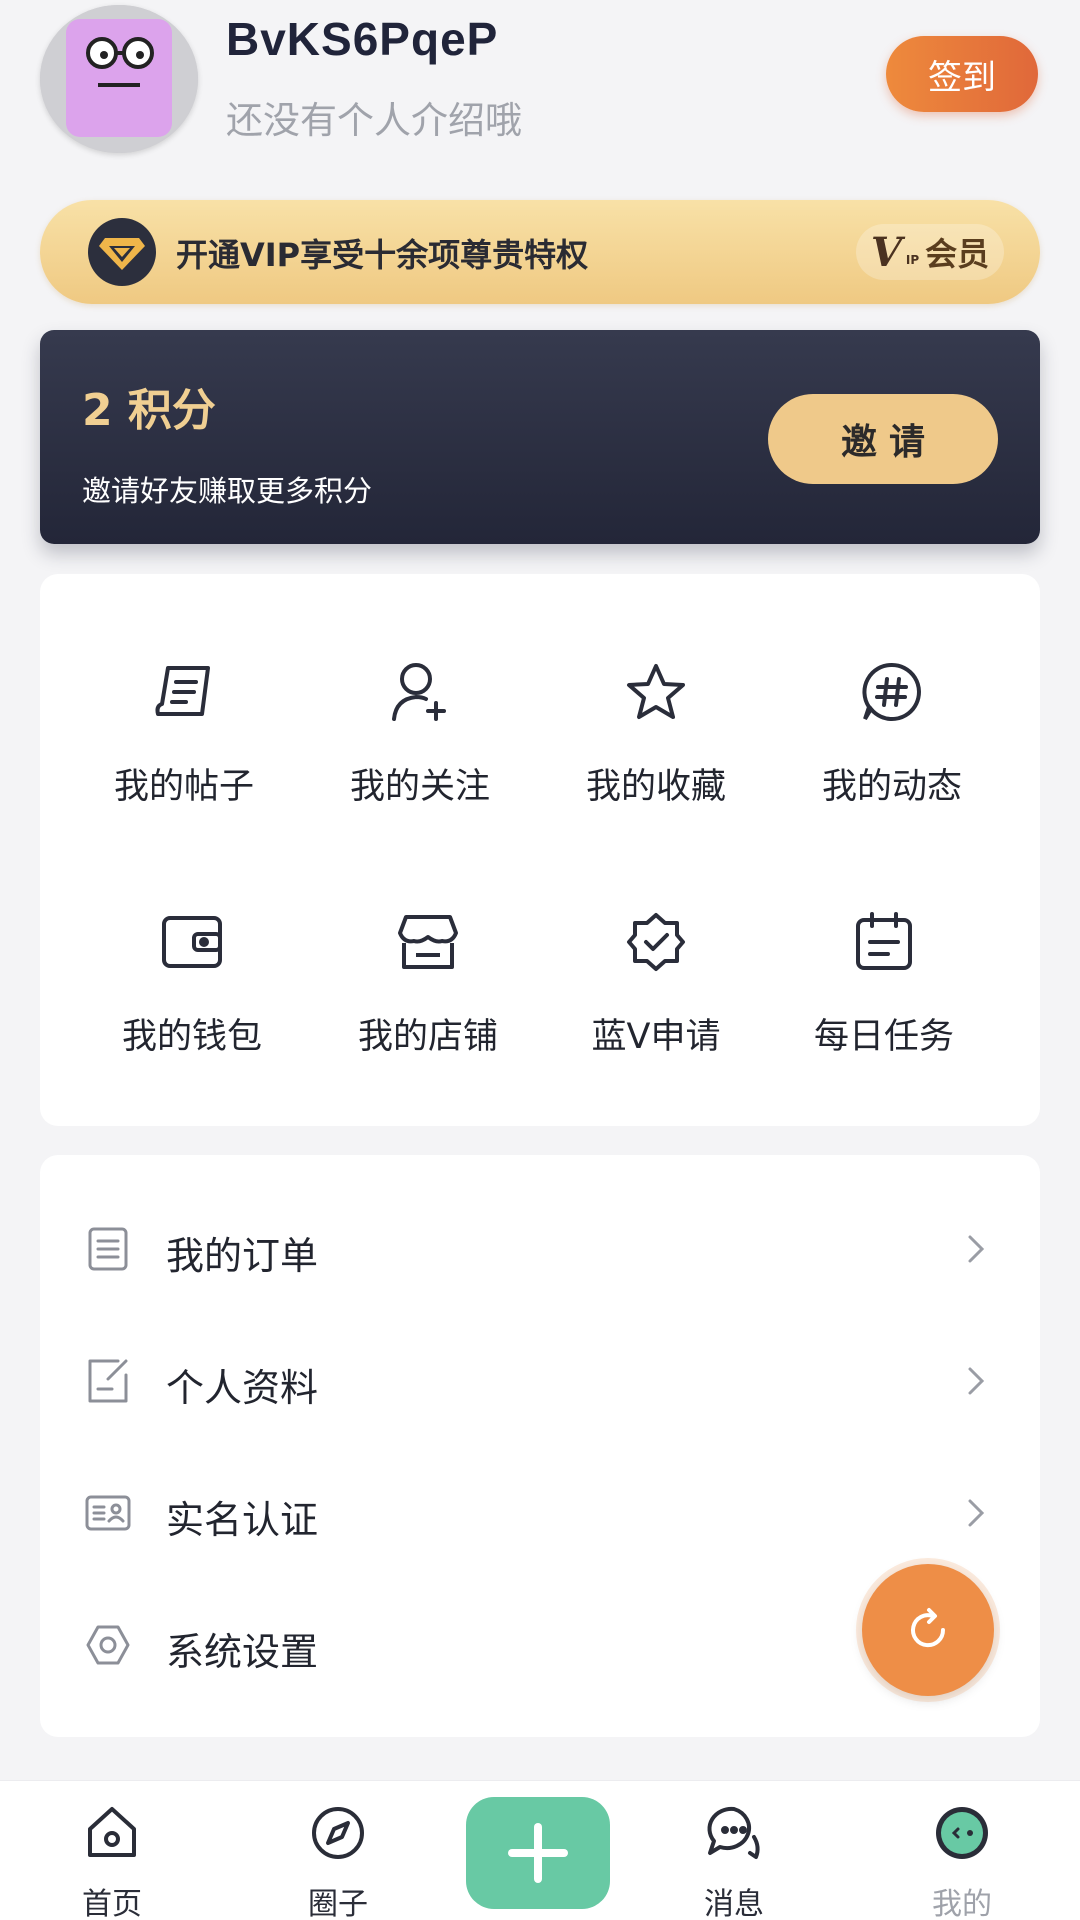 This screenshot has height=1920, width=1080. What do you see at coordinates (183, 787) in the screenshot?
I see `grid-label: 我的帖子` at bounding box center [183, 787].